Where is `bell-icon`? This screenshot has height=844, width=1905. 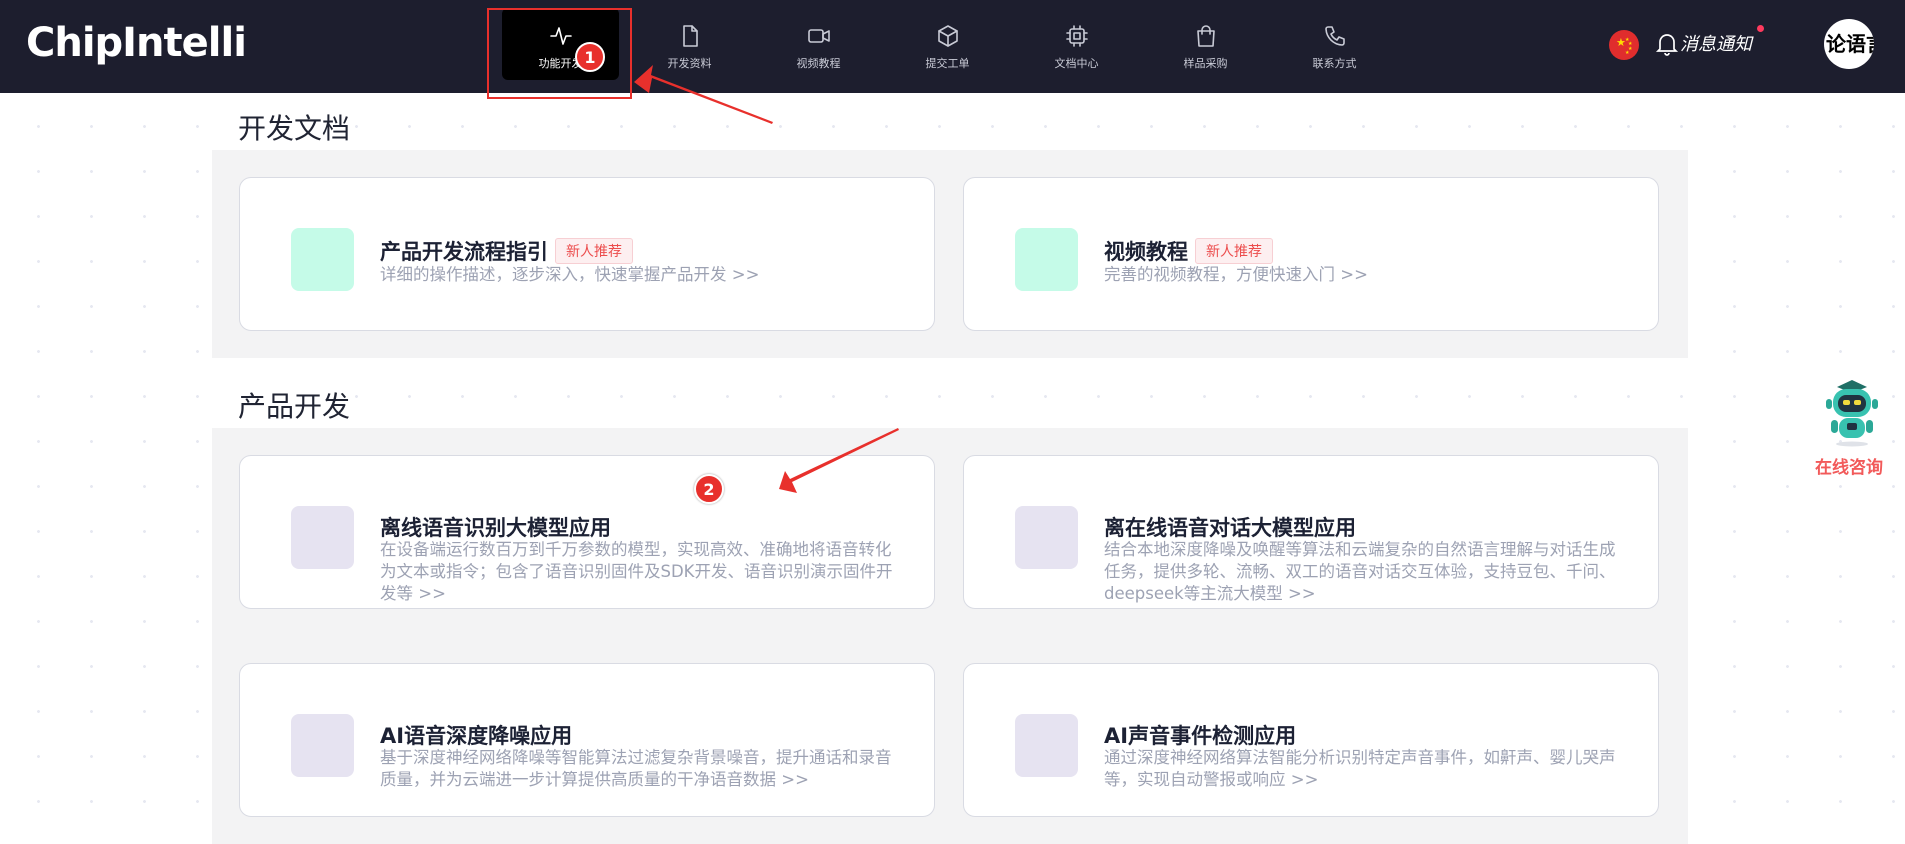
bell-icon is located at coordinates (1667, 44).